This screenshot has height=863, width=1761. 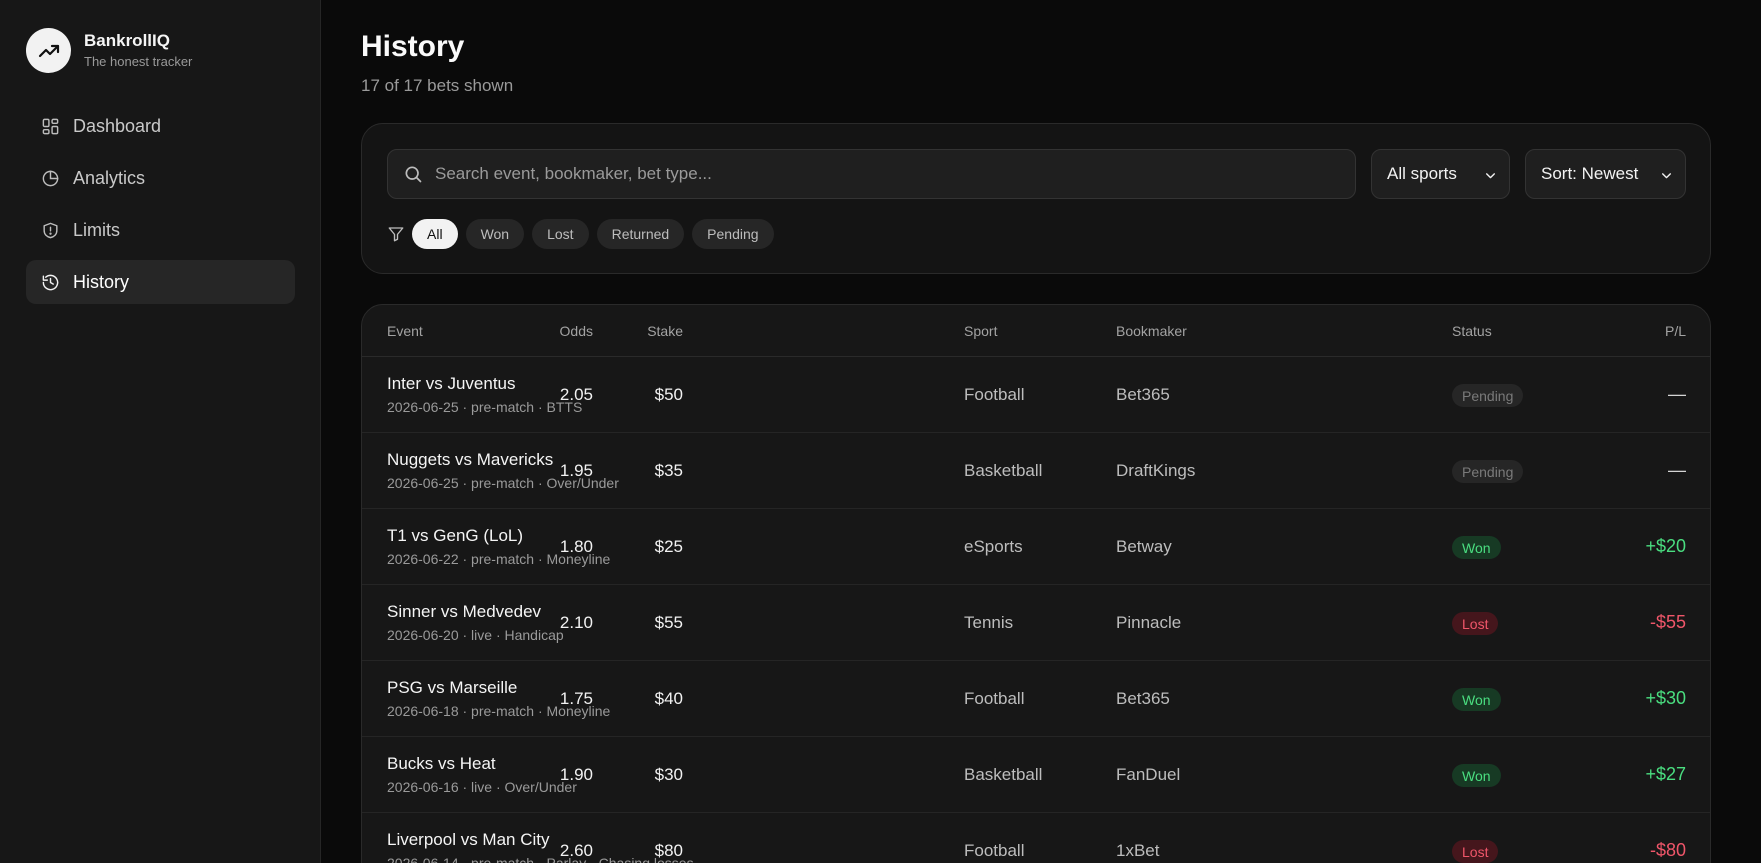 I want to click on event-name: Bucks vs Heat, so click(x=441, y=763).